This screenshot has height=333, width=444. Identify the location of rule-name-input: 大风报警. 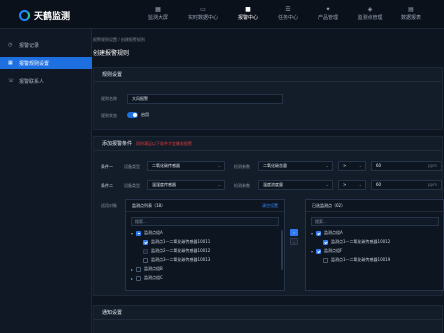
(205, 99).